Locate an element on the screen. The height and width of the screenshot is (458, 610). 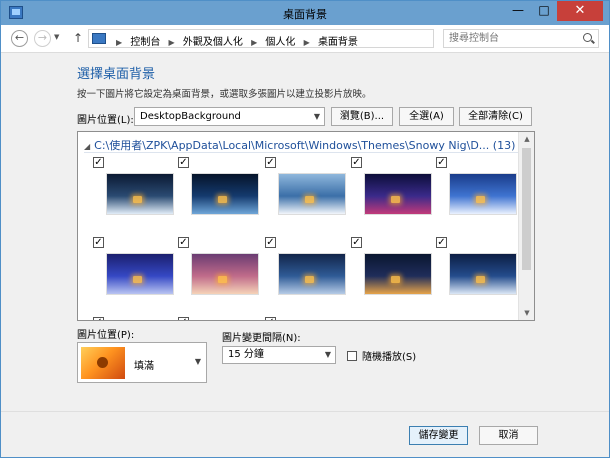
title-bar: 桌面背景 — □ ✕ is located at coordinates (305, 13).